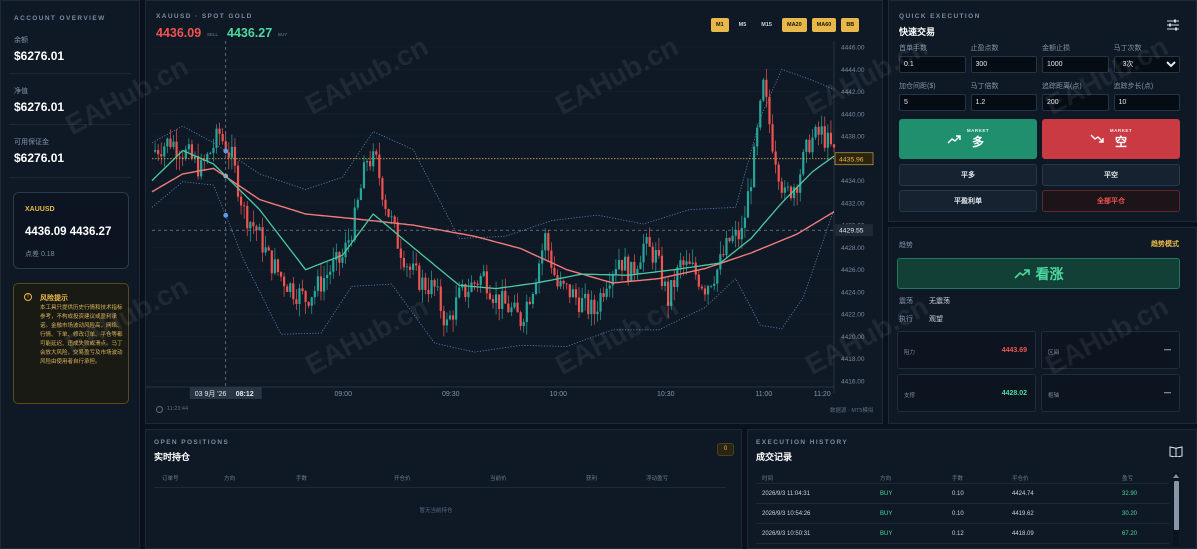 The image size is (1197, 549). Describe the element at coordinates (1111, 175) in the screenshot. I see `close-short-button: 平空` at that location.